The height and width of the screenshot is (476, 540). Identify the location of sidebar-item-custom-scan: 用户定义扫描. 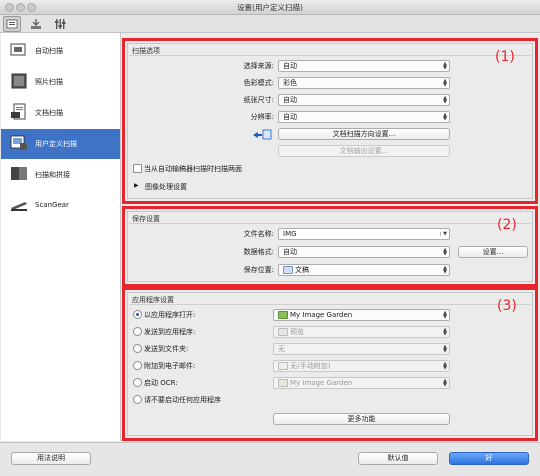
(60, 144).